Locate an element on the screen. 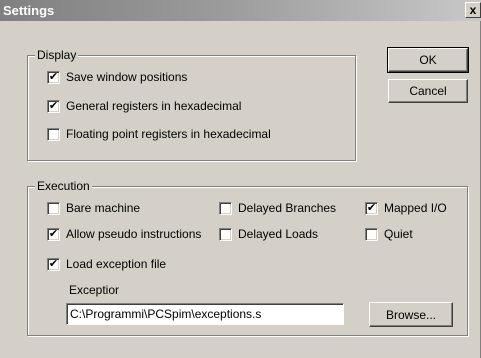 The width and height of the screenshot is (481, 358). checkbox-label: Quiet is located at coordinates (398, 234).